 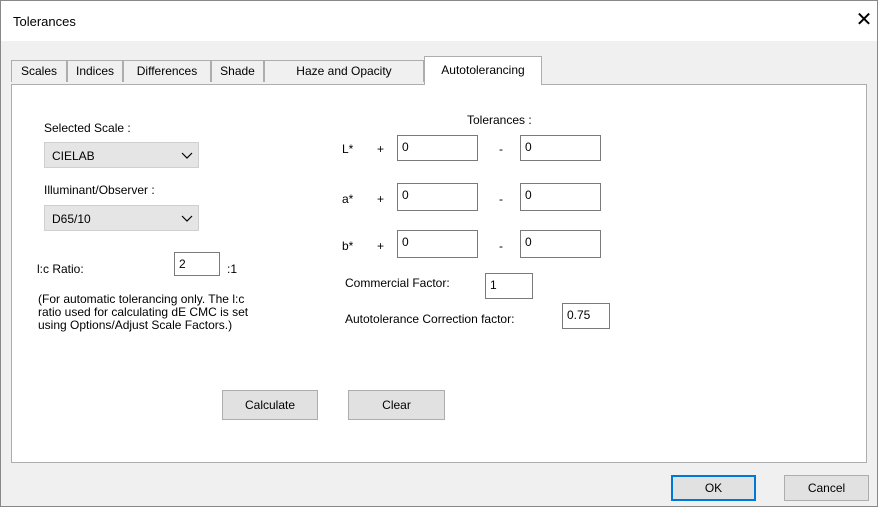 What do you see at coordinates (405, 147) in the screenshot?
I see `l-star-plus-value: 0` at bounding box center [405, 147].